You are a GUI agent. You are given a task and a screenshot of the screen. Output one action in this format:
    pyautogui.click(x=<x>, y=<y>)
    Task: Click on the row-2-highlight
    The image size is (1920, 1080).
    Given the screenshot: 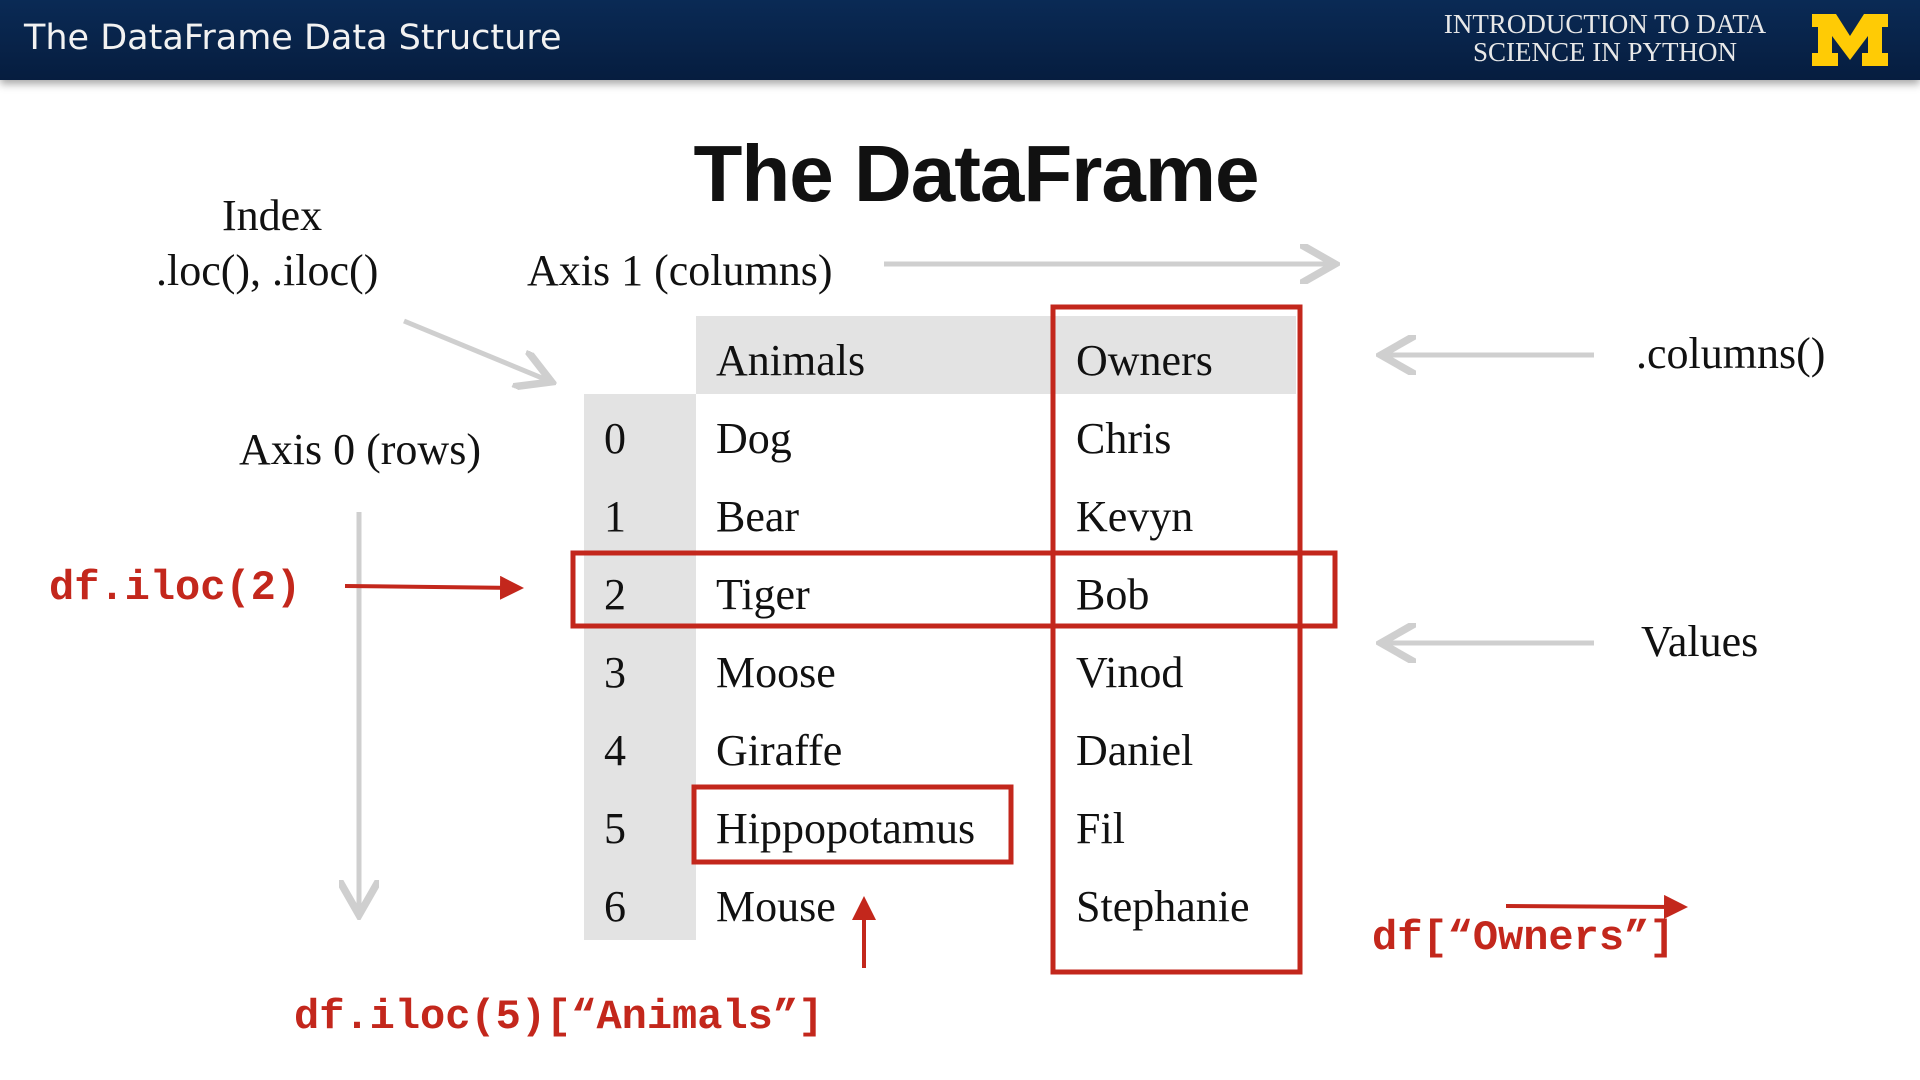 What is the action you would take?
    pyautogui.click(x=954, y=589)
    